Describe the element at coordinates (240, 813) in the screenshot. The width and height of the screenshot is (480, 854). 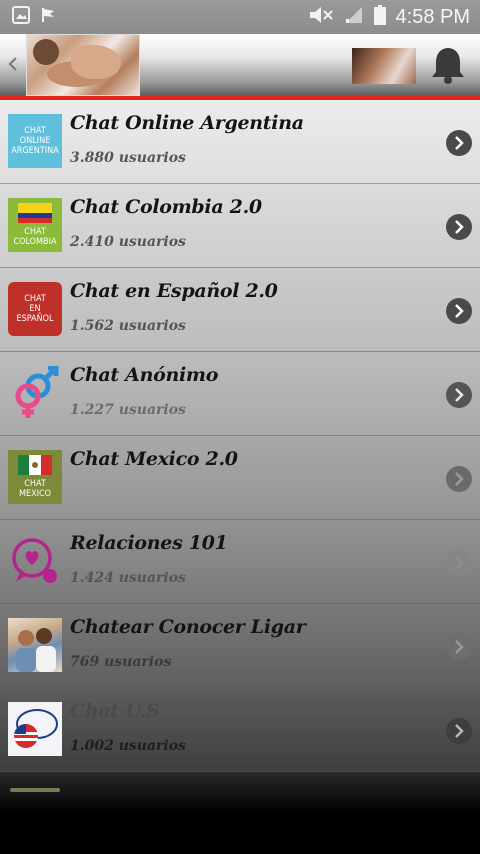
I see `chat-list-item-partial` at that location.